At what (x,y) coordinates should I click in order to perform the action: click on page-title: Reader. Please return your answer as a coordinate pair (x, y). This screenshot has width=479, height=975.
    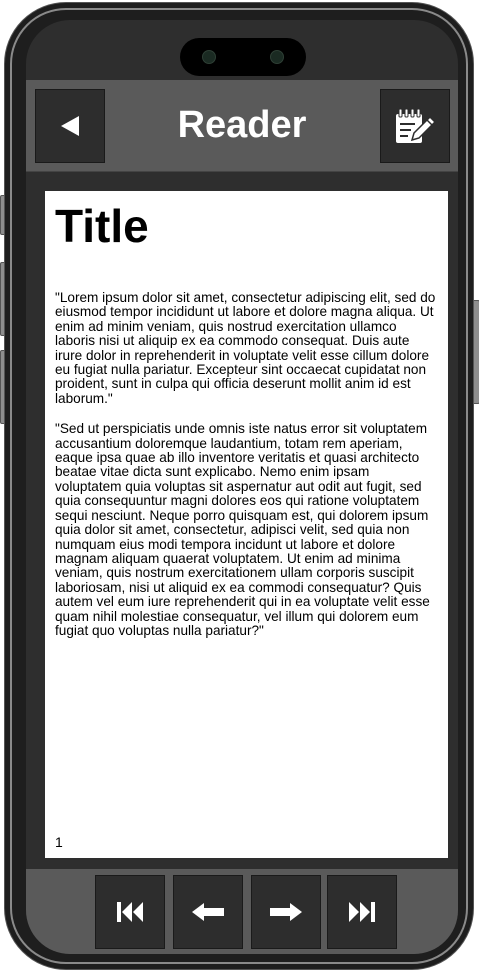
    Looking at the image, I should click on (242, 125).